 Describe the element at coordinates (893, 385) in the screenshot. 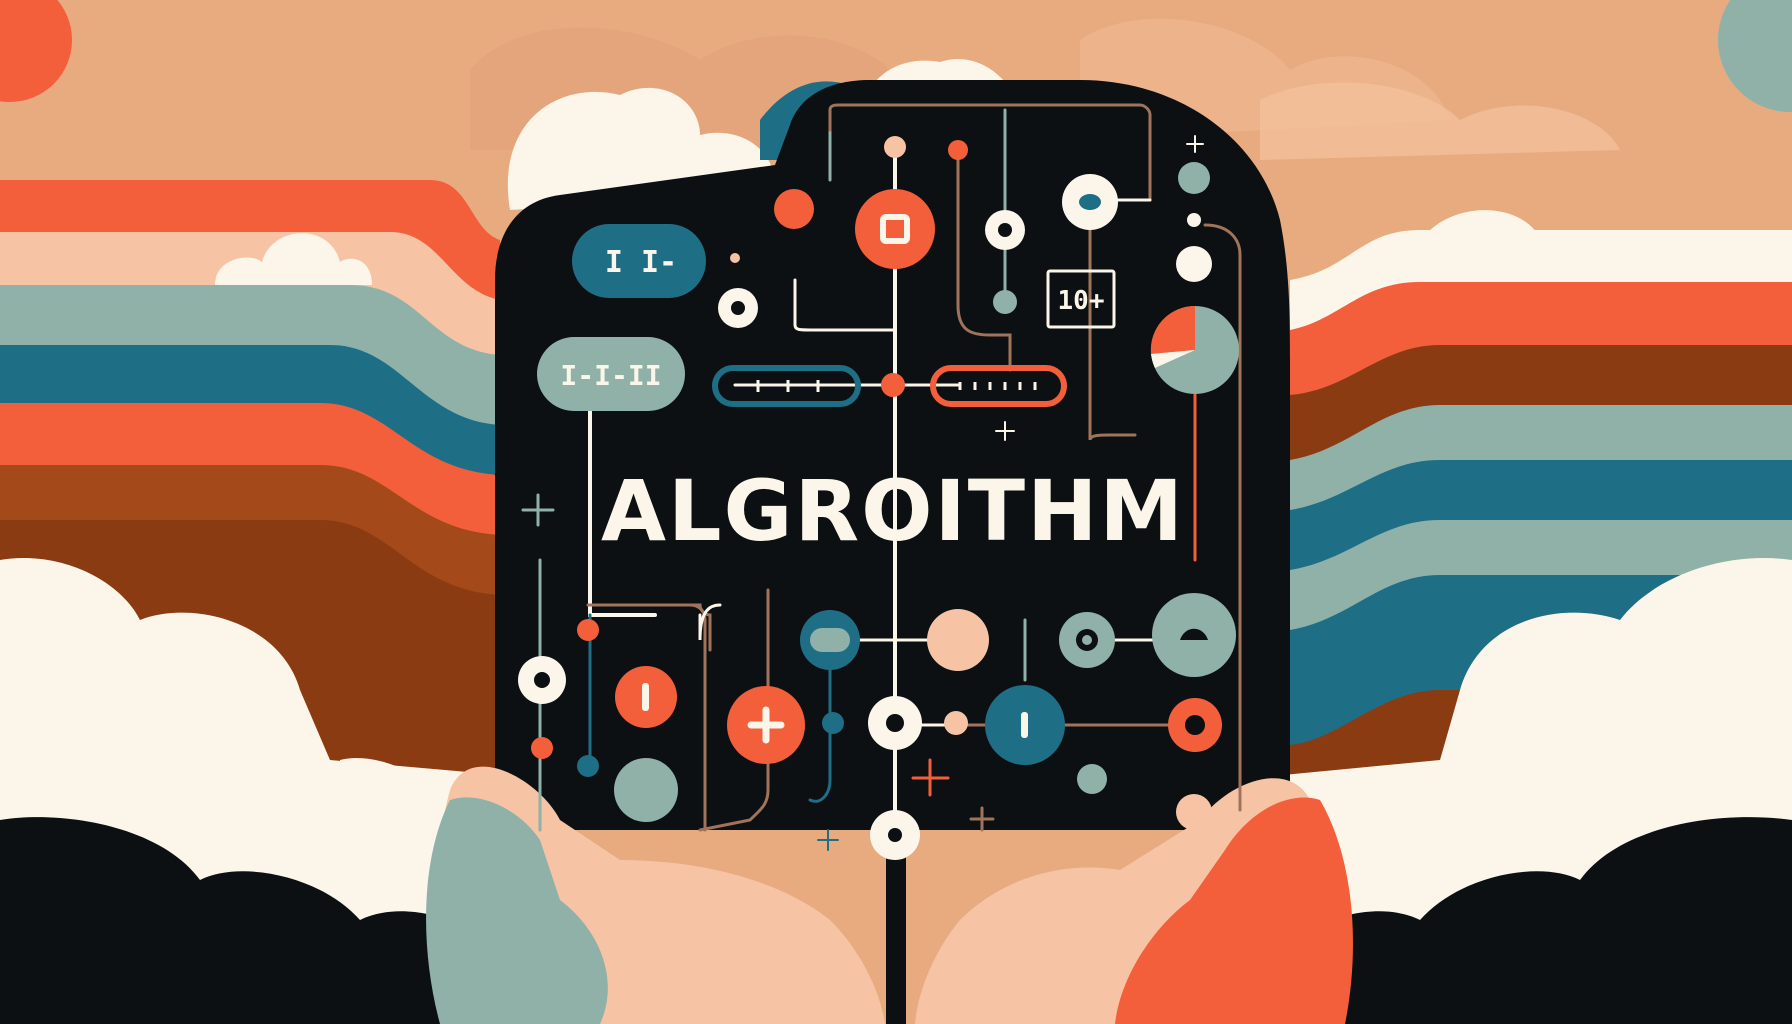

I see `node-junction` at that location.